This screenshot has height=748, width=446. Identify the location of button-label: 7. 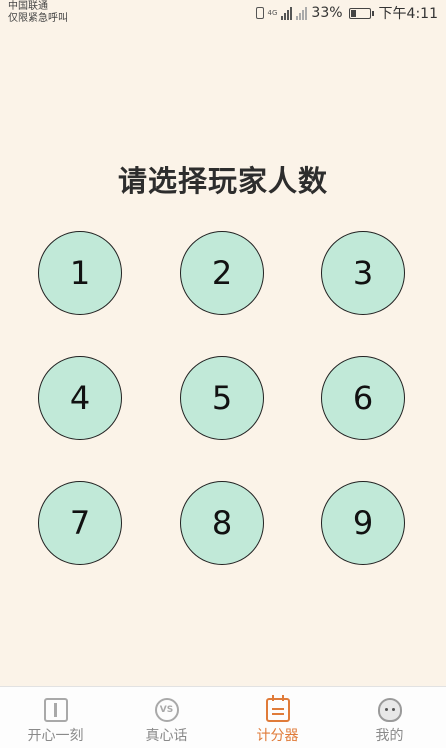
(80, 523).